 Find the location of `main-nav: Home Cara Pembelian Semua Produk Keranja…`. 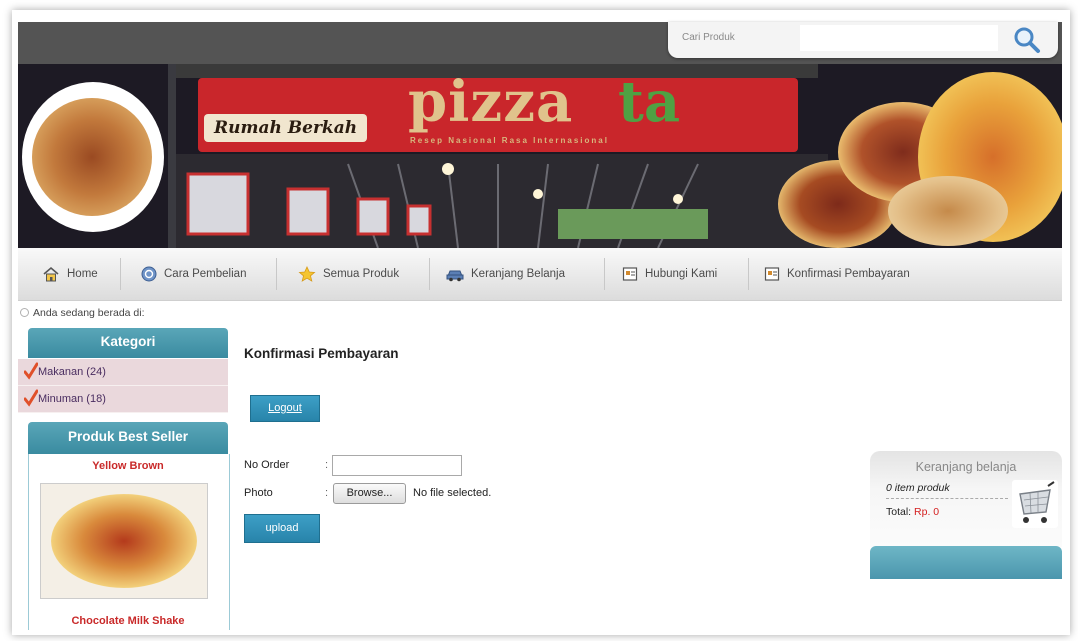

main-nav: Home Cara Pembelian Semua Produk Keranja… is located at coordinates (540, 274).